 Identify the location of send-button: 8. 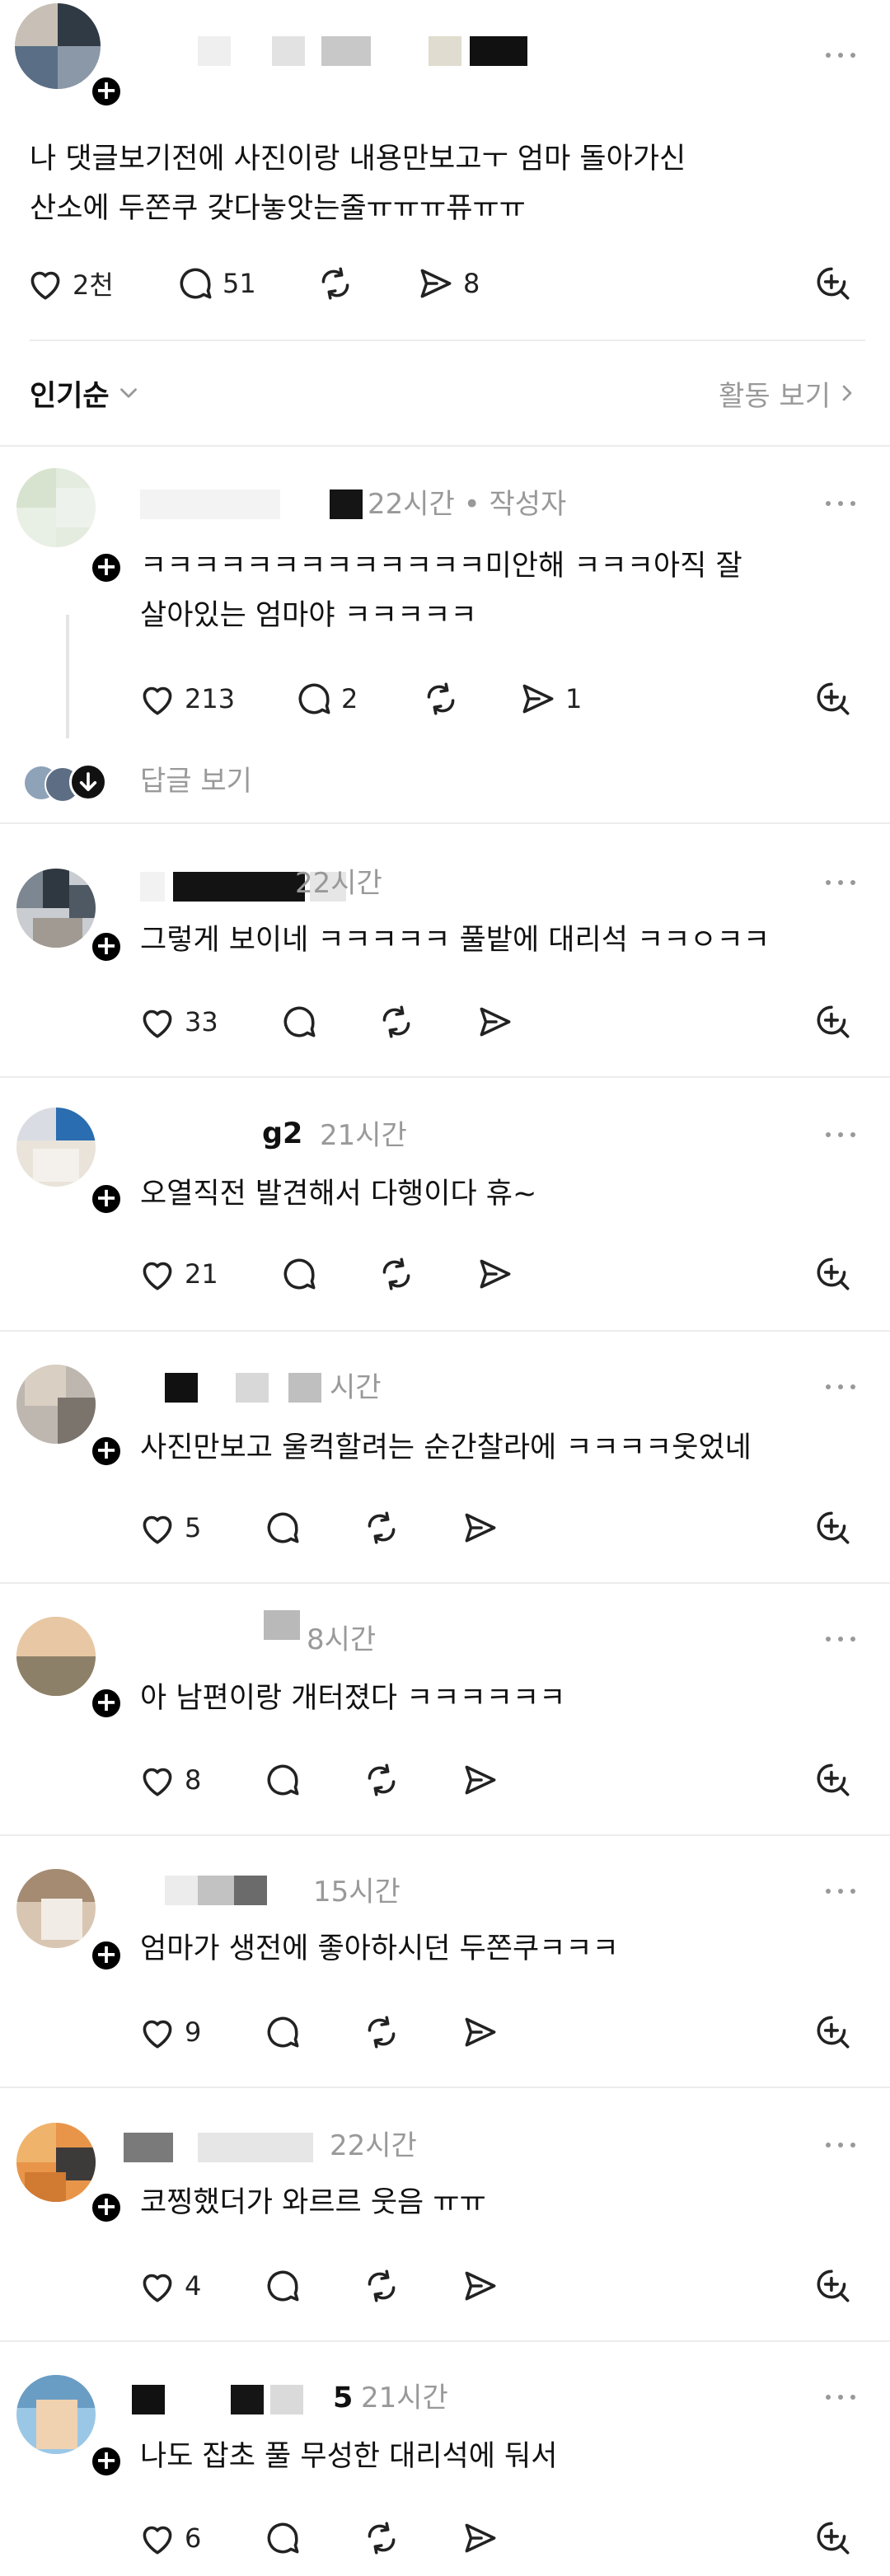
(448, 283).